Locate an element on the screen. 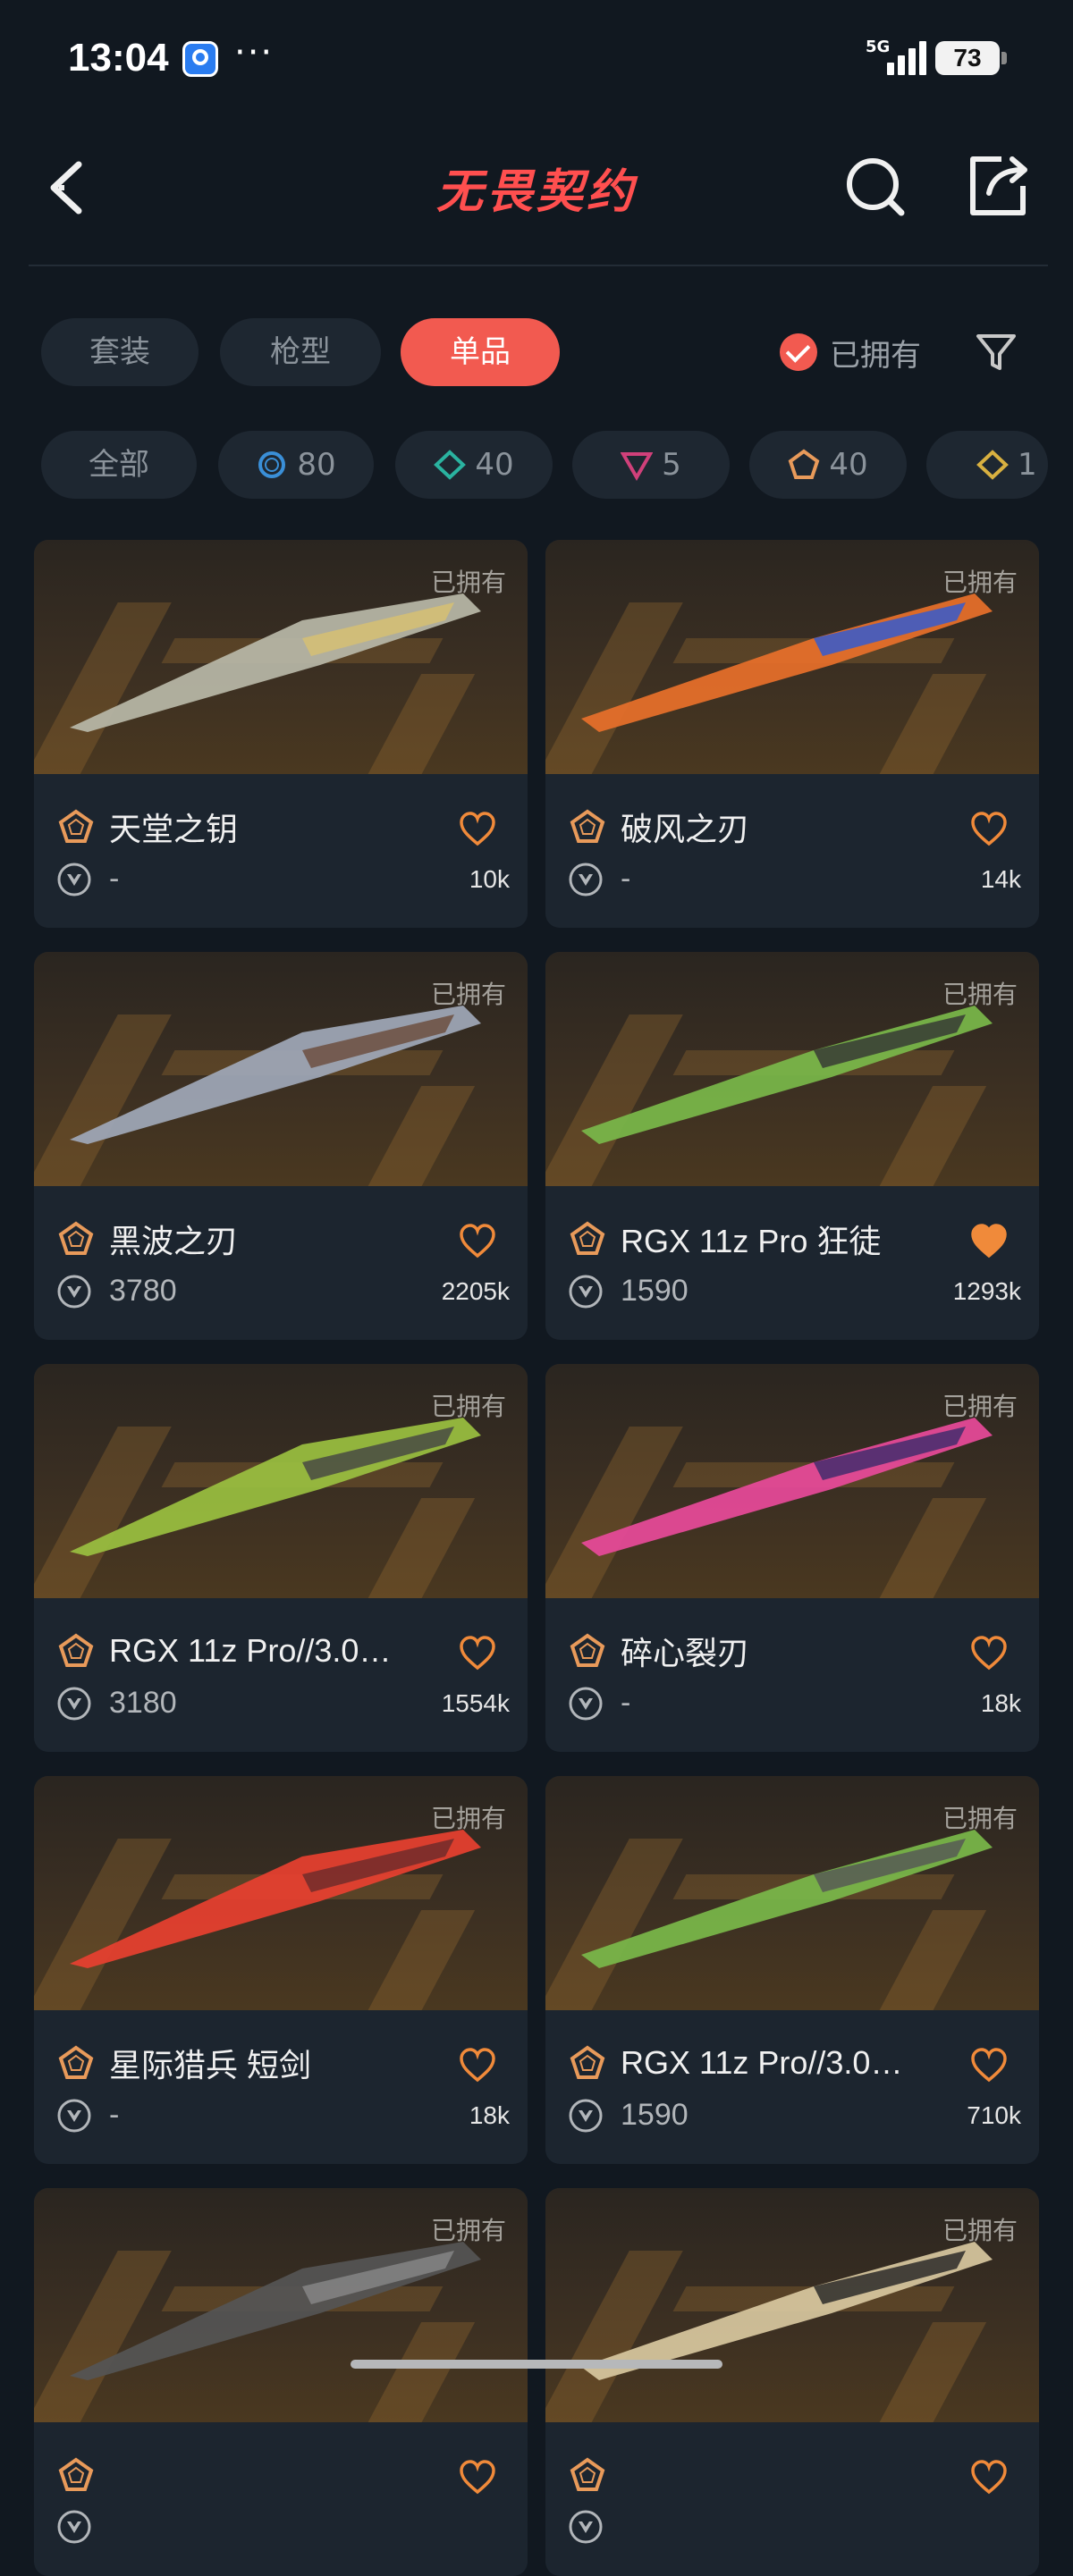  chip-label: 5 is located at coordinates (671, 465).